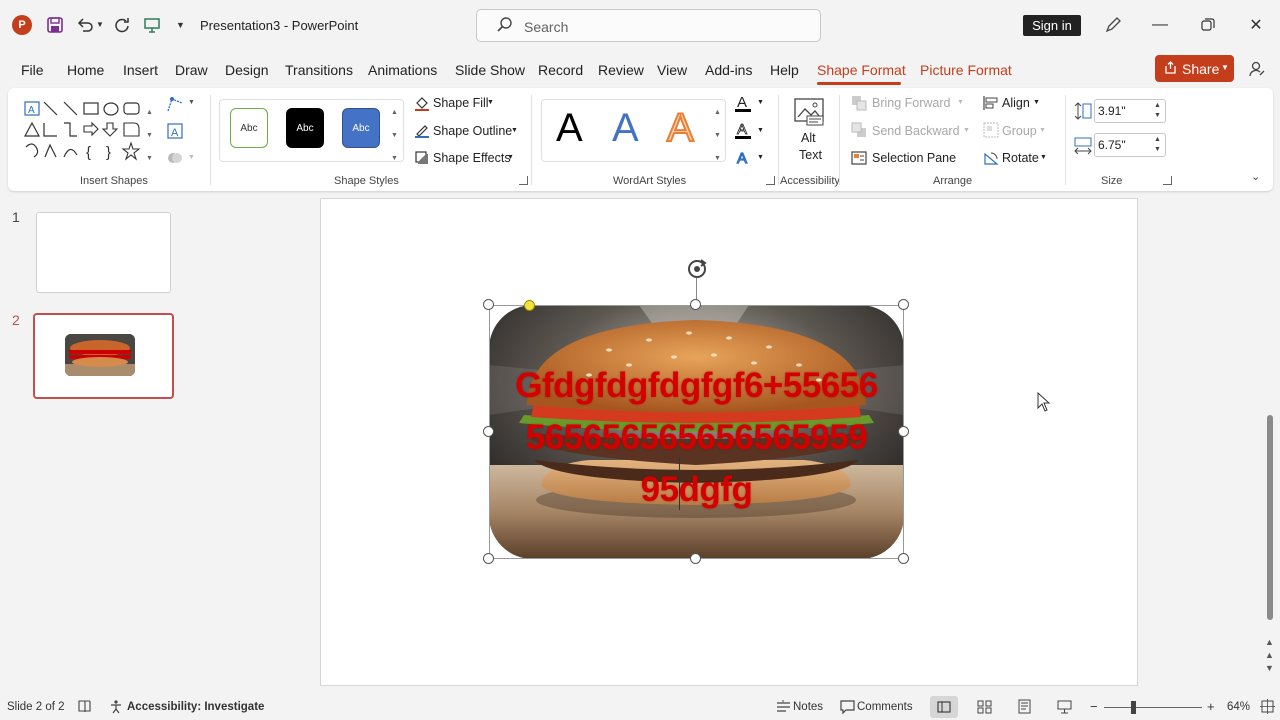  What do you see at coordinates (140, 70) in the screenshot?
I see `tab-insert: Insert` at bounding box center [140, 70].